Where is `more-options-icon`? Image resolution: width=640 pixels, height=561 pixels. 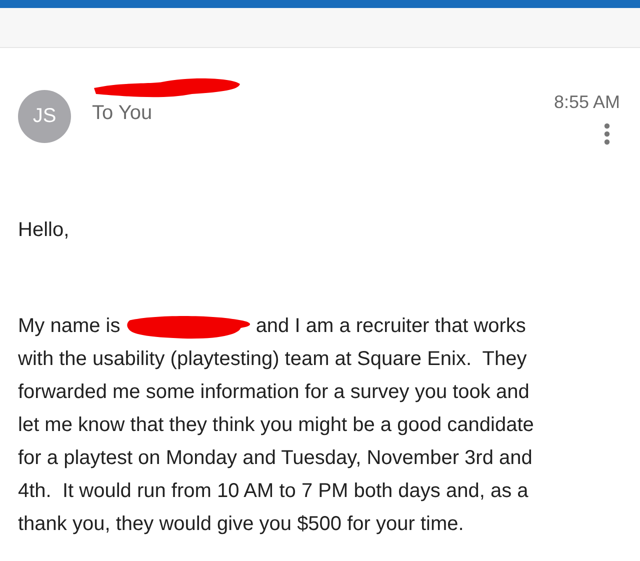 more-options-icon is located at coordinates (607, 134).